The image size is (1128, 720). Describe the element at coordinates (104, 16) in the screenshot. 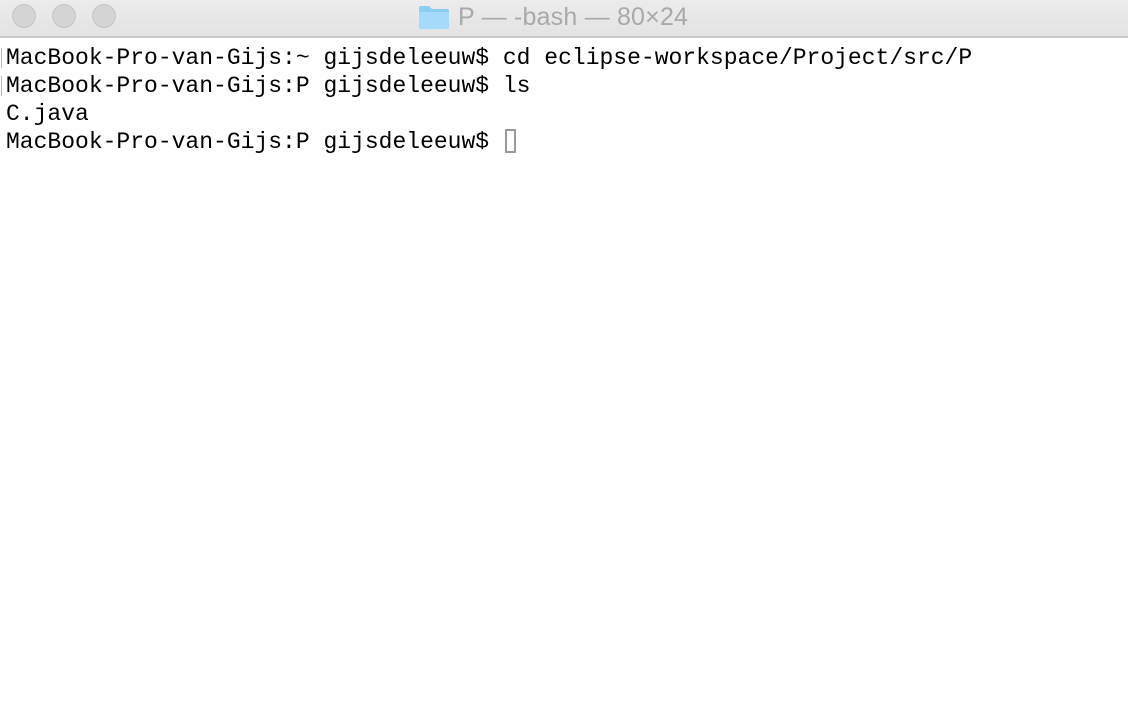

I see `zoom-button` at that location.